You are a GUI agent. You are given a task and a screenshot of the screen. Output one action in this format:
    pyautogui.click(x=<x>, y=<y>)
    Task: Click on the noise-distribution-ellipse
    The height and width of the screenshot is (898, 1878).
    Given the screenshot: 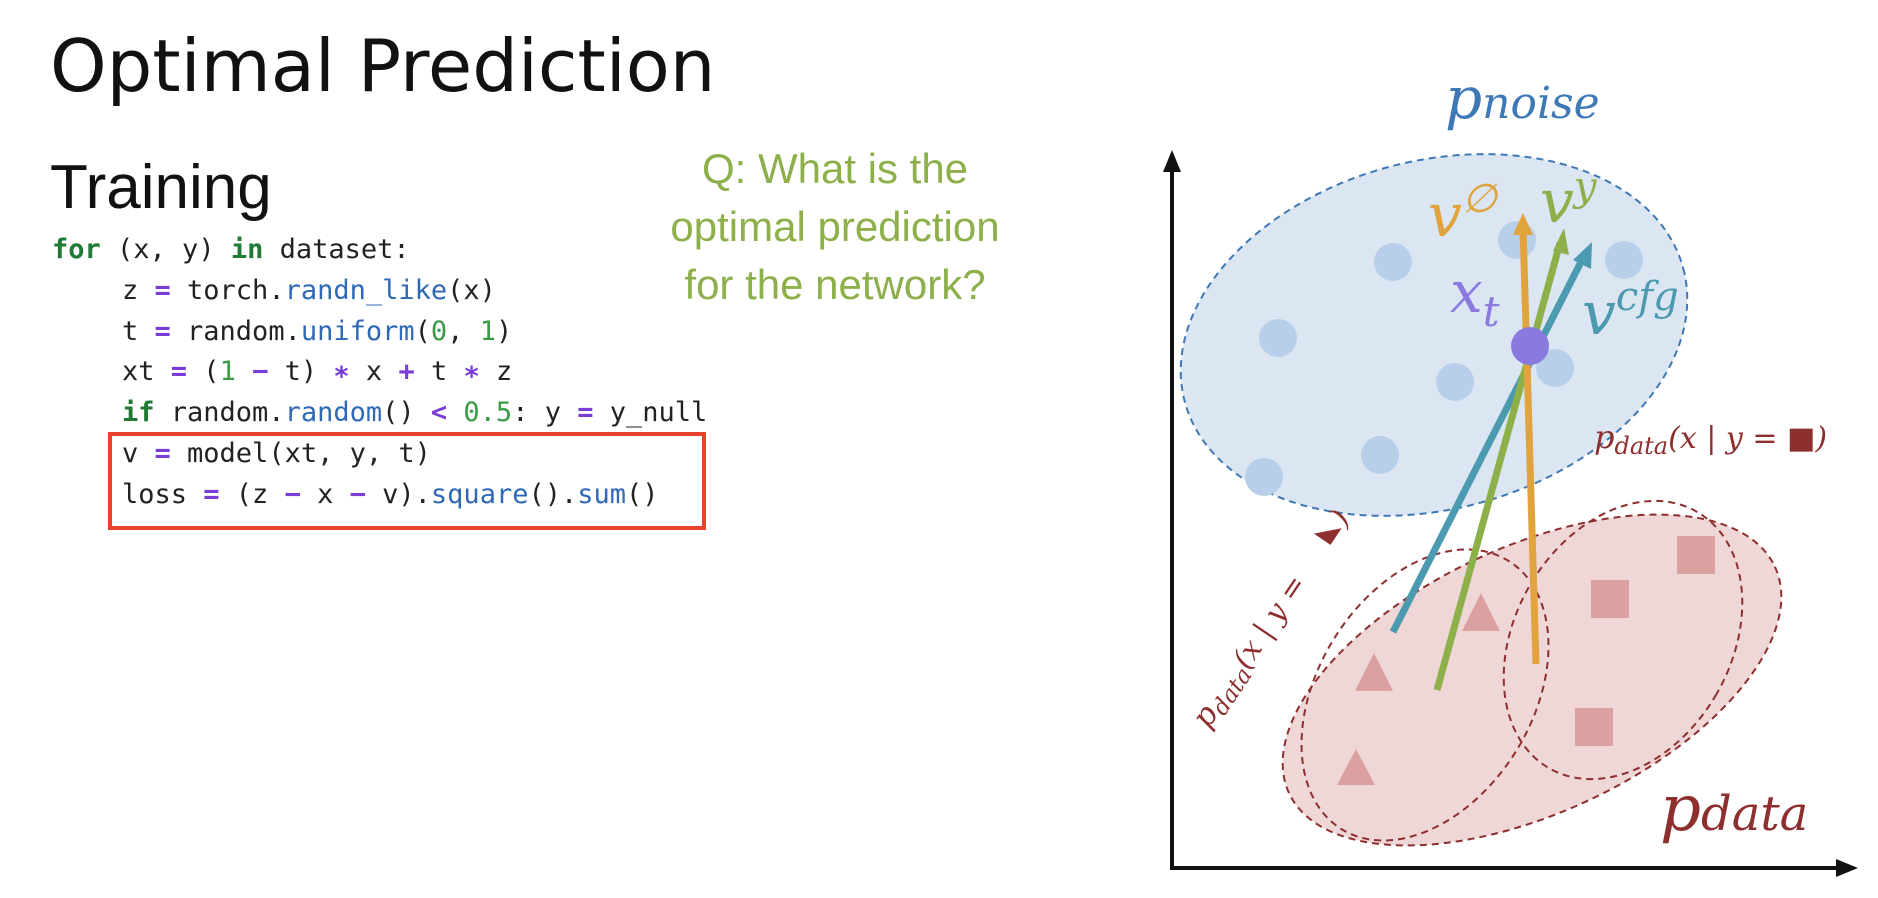 What is the action you would take?
    pyautogui.click(x=1434, y=335)
    